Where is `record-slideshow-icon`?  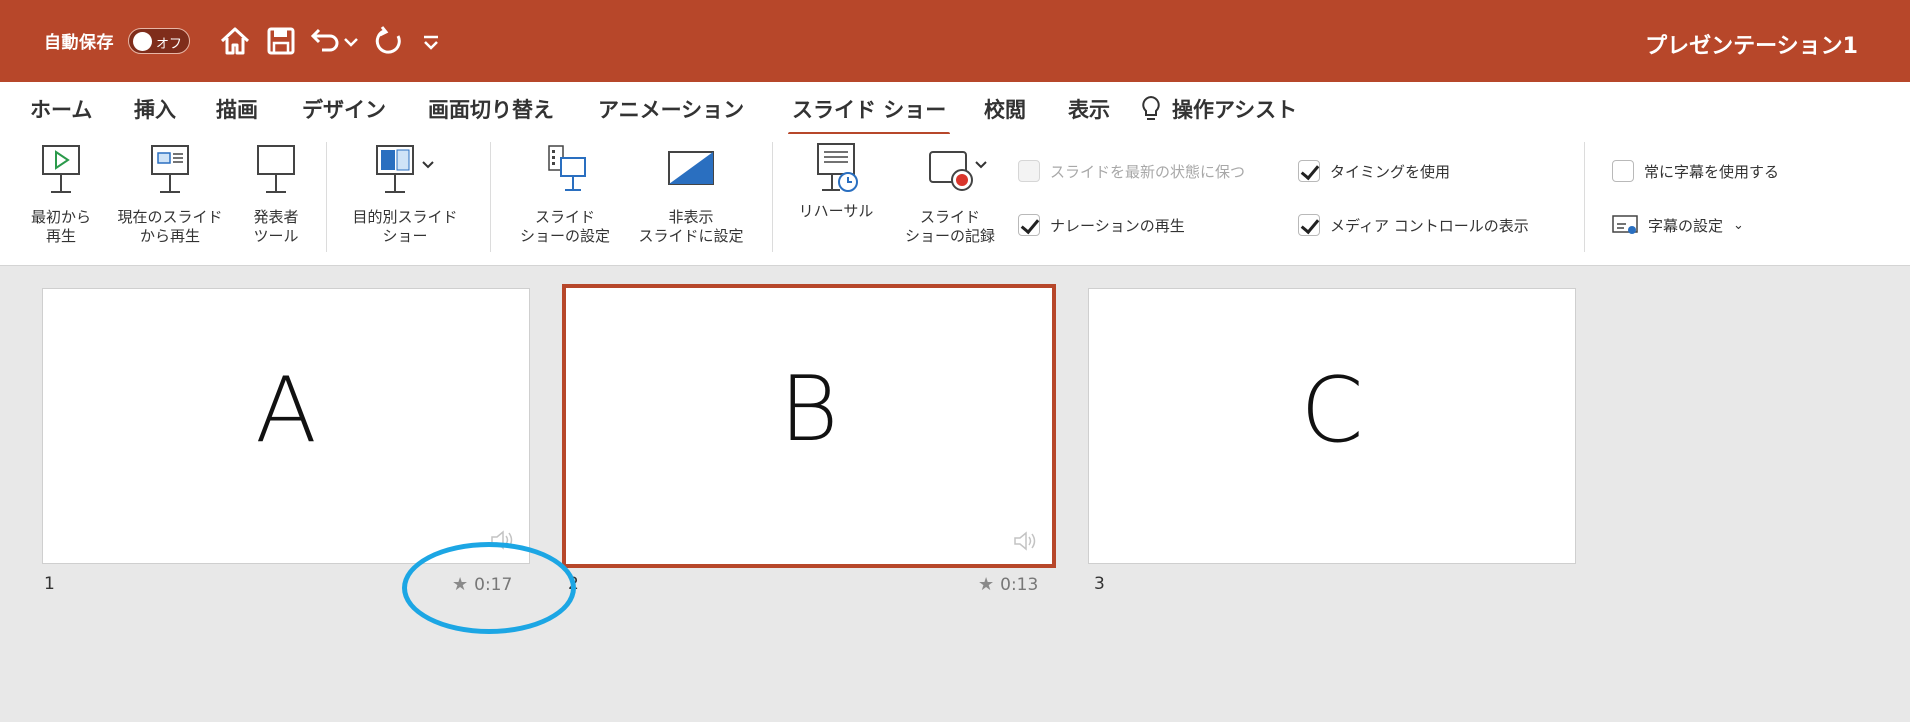
record-slideshow-icon is located at coordinates (958, 171).